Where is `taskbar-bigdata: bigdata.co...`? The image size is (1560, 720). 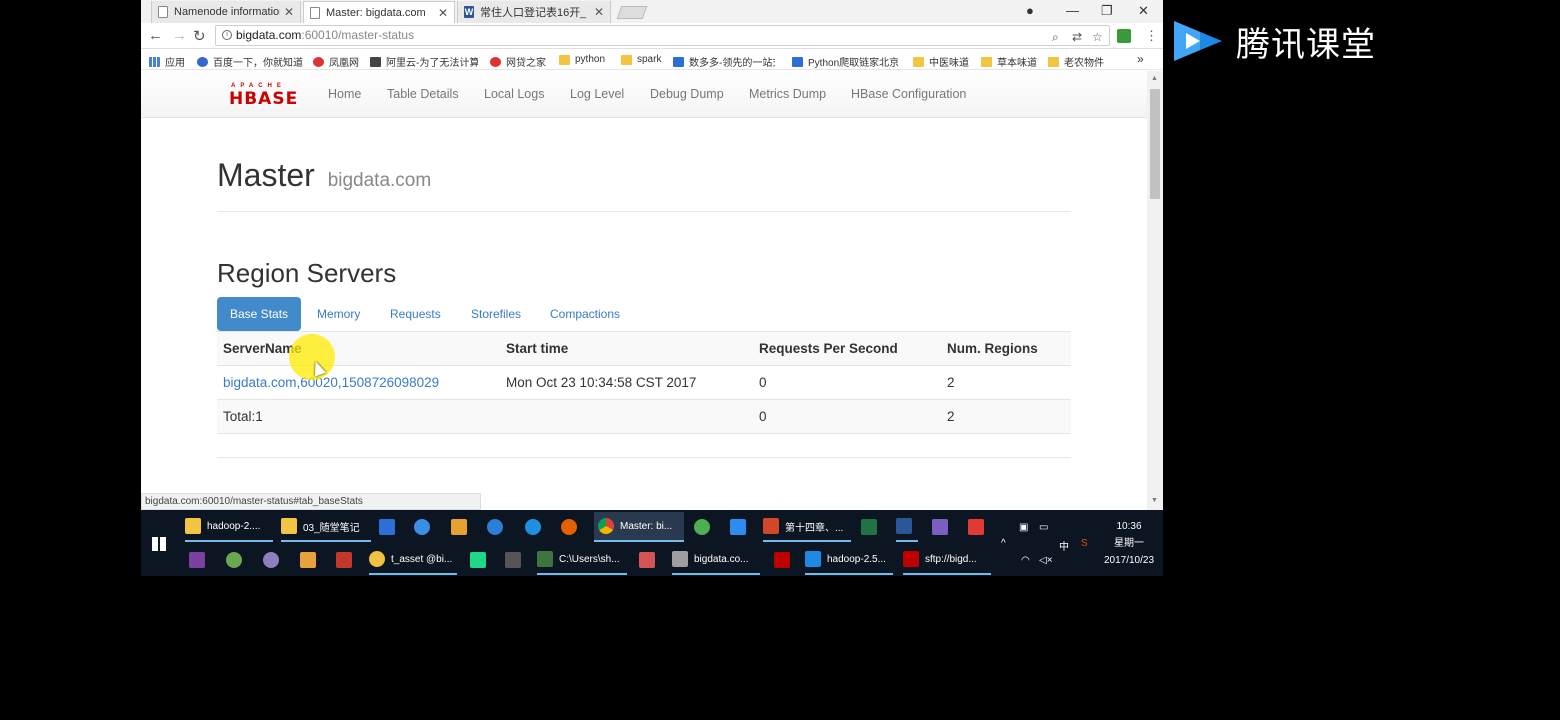
taskbar-bigdata: bigdata.co... is located at coordinates (716, 560).